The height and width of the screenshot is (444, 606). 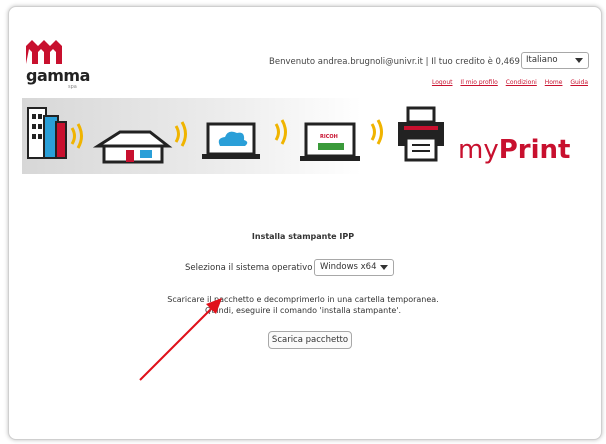 What do you see at coordinates (180, 339) in the screenshot?
I see `annotation-arrow` at bounding box center [180, 339].